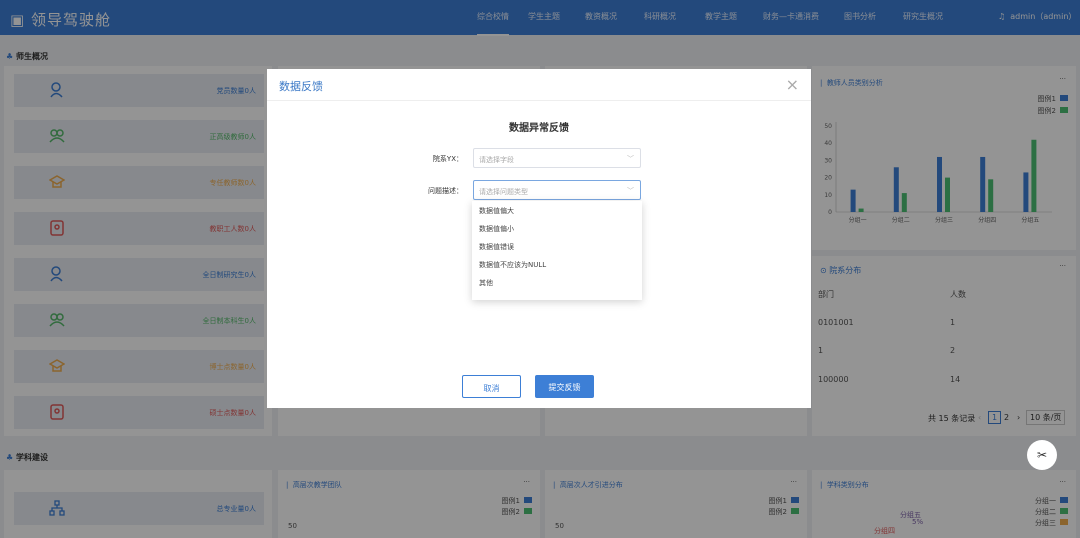  I want to click on field-label: 院系YX：, so click(447, 159).